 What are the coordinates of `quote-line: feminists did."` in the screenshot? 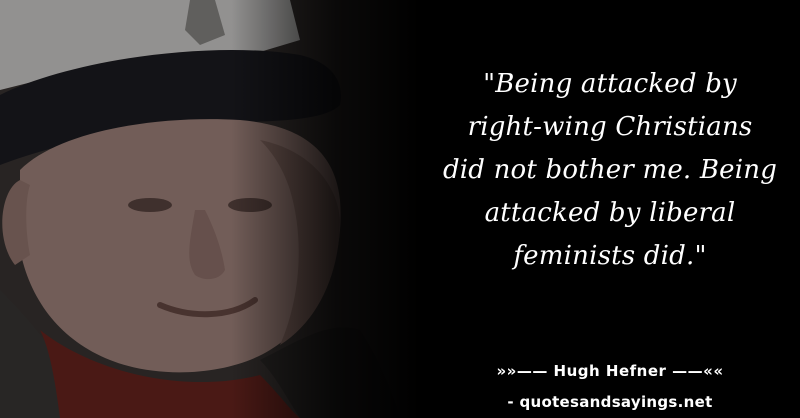 It's located at (610, 256).